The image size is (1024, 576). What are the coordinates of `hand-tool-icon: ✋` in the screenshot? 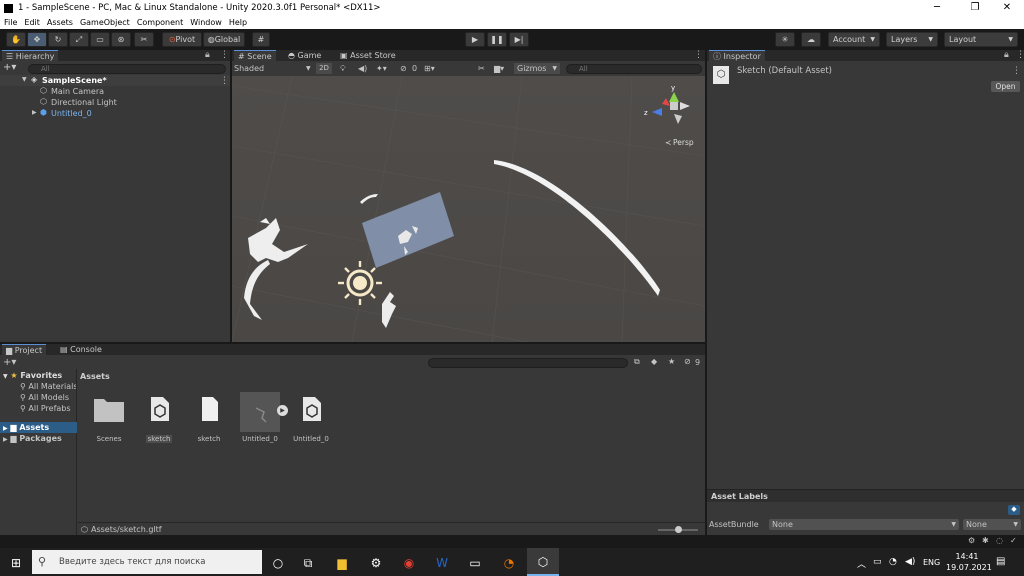 It's located at (16, 39).